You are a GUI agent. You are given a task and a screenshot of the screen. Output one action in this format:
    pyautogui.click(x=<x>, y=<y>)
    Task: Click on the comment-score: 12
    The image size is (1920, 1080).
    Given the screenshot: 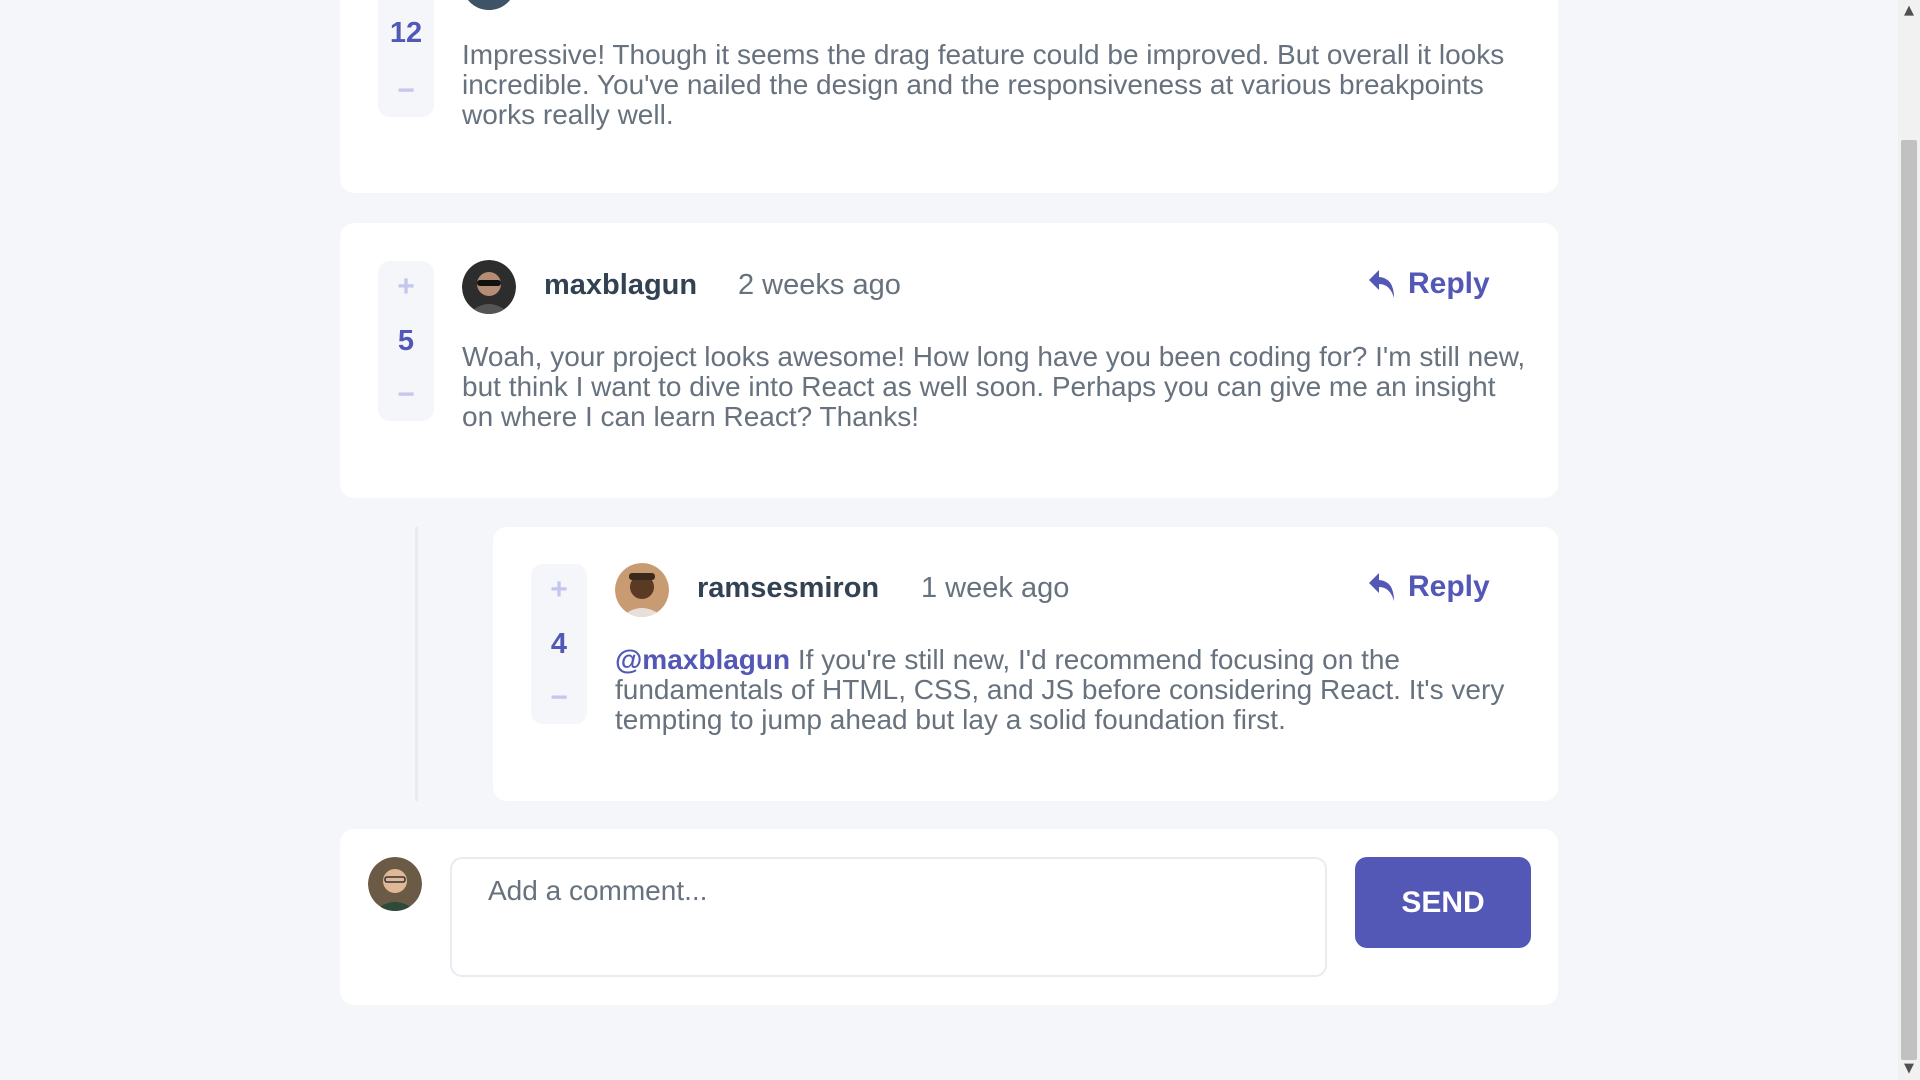 What is the action you would take?
    pyautogui.click(x=406, y=33)
    